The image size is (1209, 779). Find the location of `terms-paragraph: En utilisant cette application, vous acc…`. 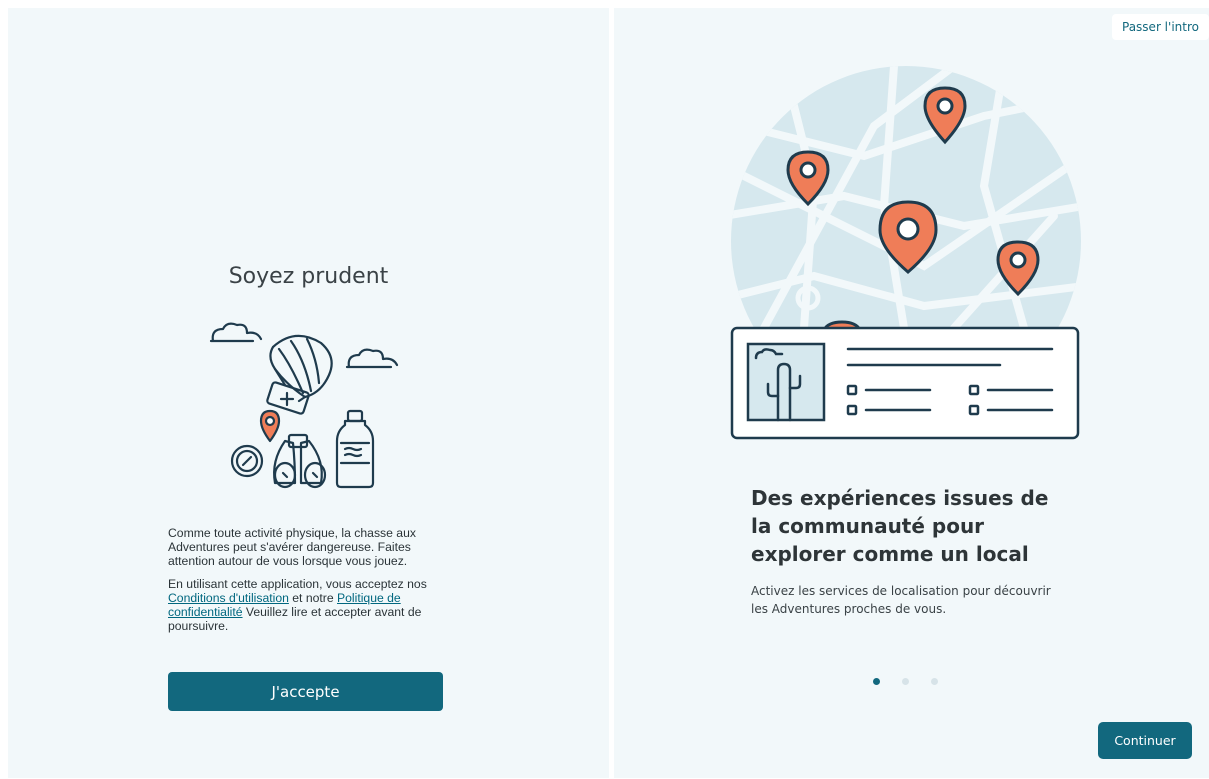

terms-paragraph: En utilisant cette application, vous acc… is located at coordinates (310, 605).